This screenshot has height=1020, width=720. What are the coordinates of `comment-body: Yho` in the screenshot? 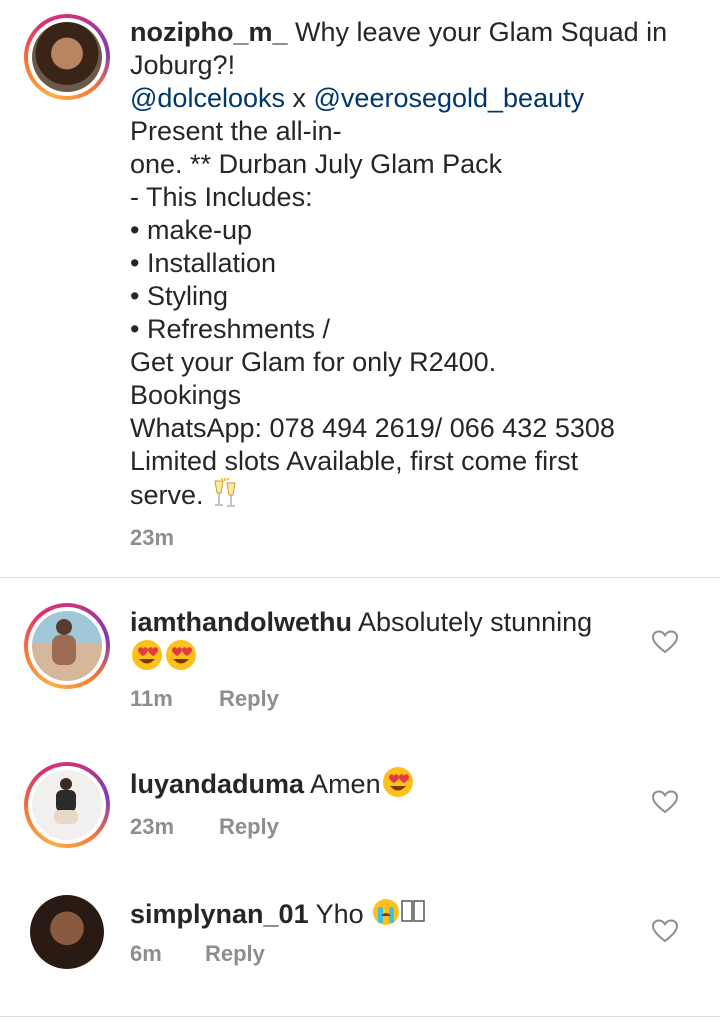 It's located at (340, 914).